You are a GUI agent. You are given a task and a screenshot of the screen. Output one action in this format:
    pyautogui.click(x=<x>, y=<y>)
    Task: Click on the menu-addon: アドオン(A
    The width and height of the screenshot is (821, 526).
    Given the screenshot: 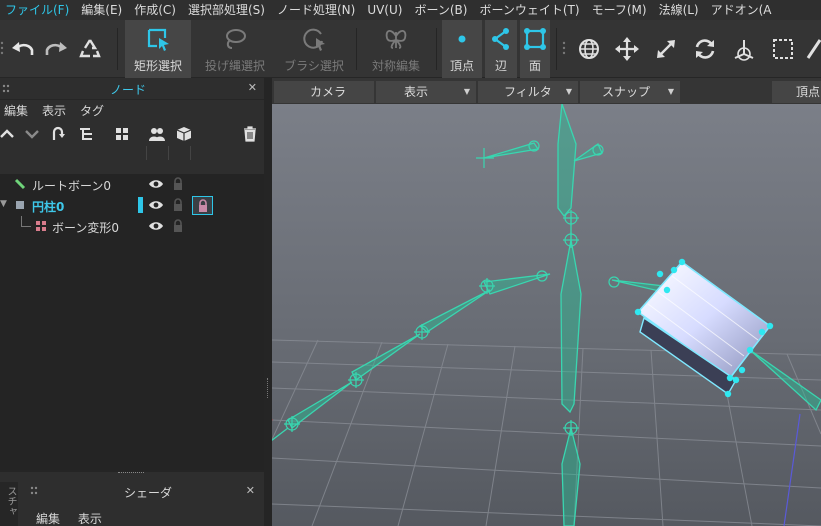 What is the action you would take?
    pyautogui.click(x=742, y=10)
    